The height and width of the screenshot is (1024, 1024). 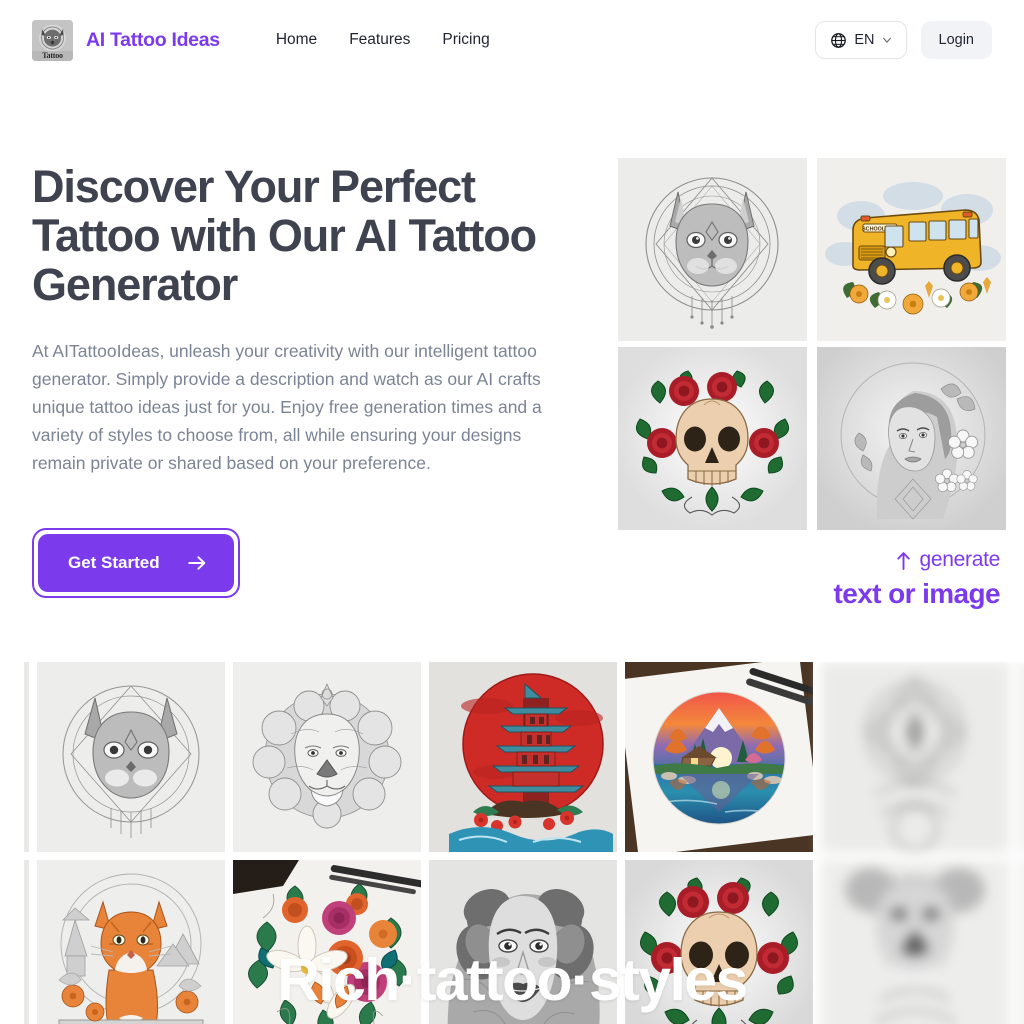 What do you see at coordinates (327, 942) in the screenshot?
I see `gallery-item-floral-bouquet` at bounding box center [327, 942].